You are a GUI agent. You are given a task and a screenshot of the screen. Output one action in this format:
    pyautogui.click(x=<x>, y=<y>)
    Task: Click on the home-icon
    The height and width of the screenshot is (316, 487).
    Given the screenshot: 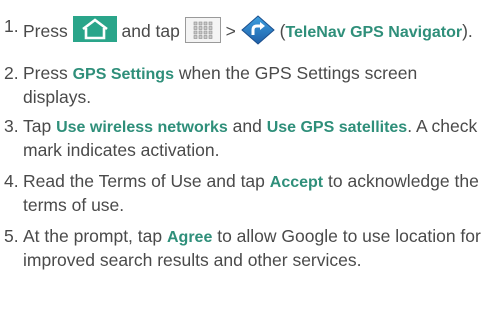 What is the action you would take?
    pyautogui.click(x=94, y=29)
    